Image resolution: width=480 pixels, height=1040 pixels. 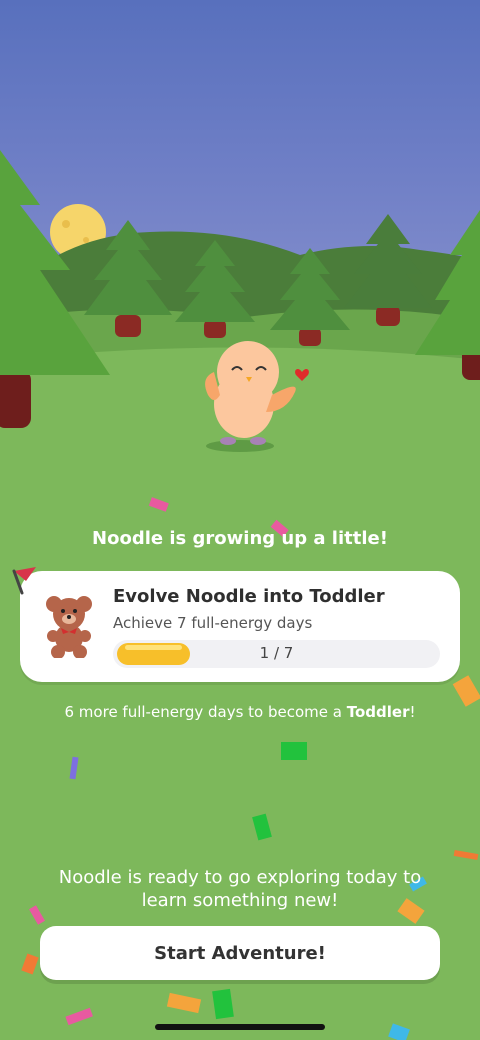 I want to click on teddy-bear-icon, so click(x=69, y=627).